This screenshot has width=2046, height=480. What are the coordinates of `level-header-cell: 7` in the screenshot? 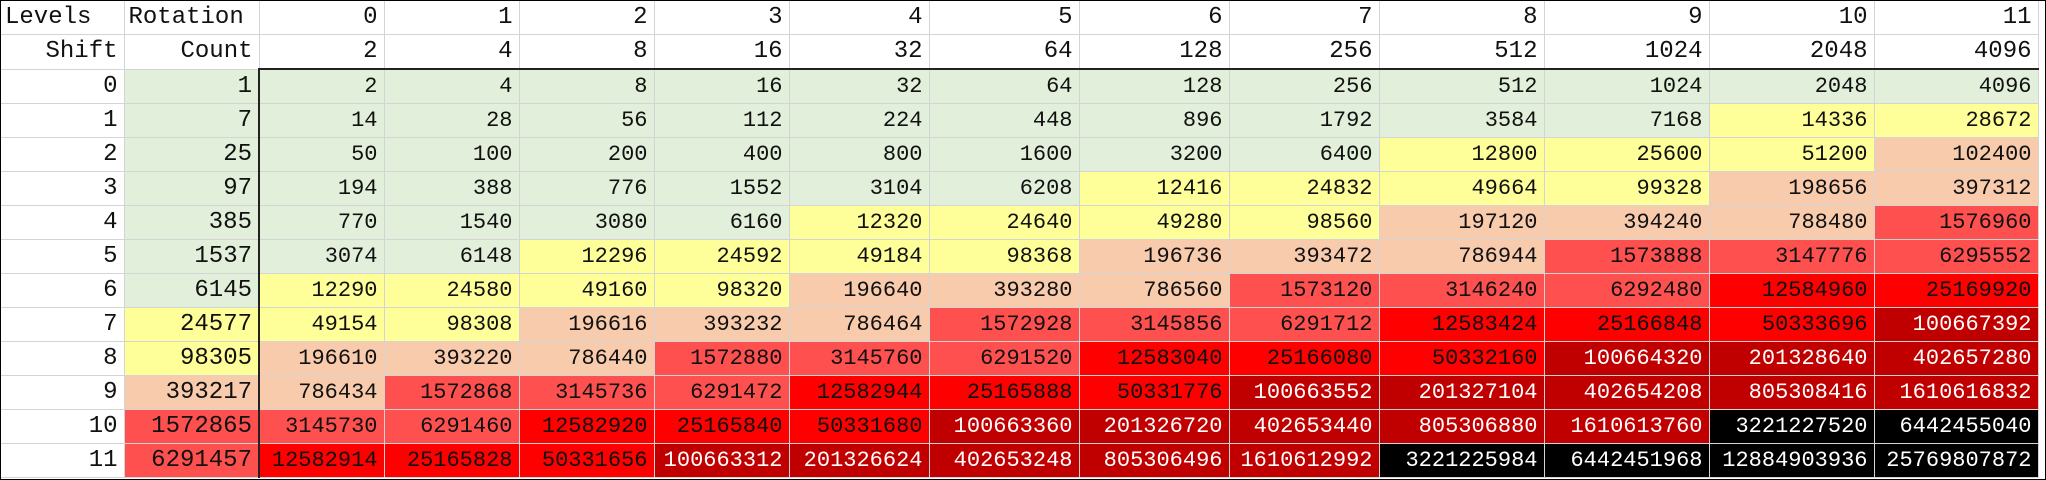 It's located at (1304, 18).